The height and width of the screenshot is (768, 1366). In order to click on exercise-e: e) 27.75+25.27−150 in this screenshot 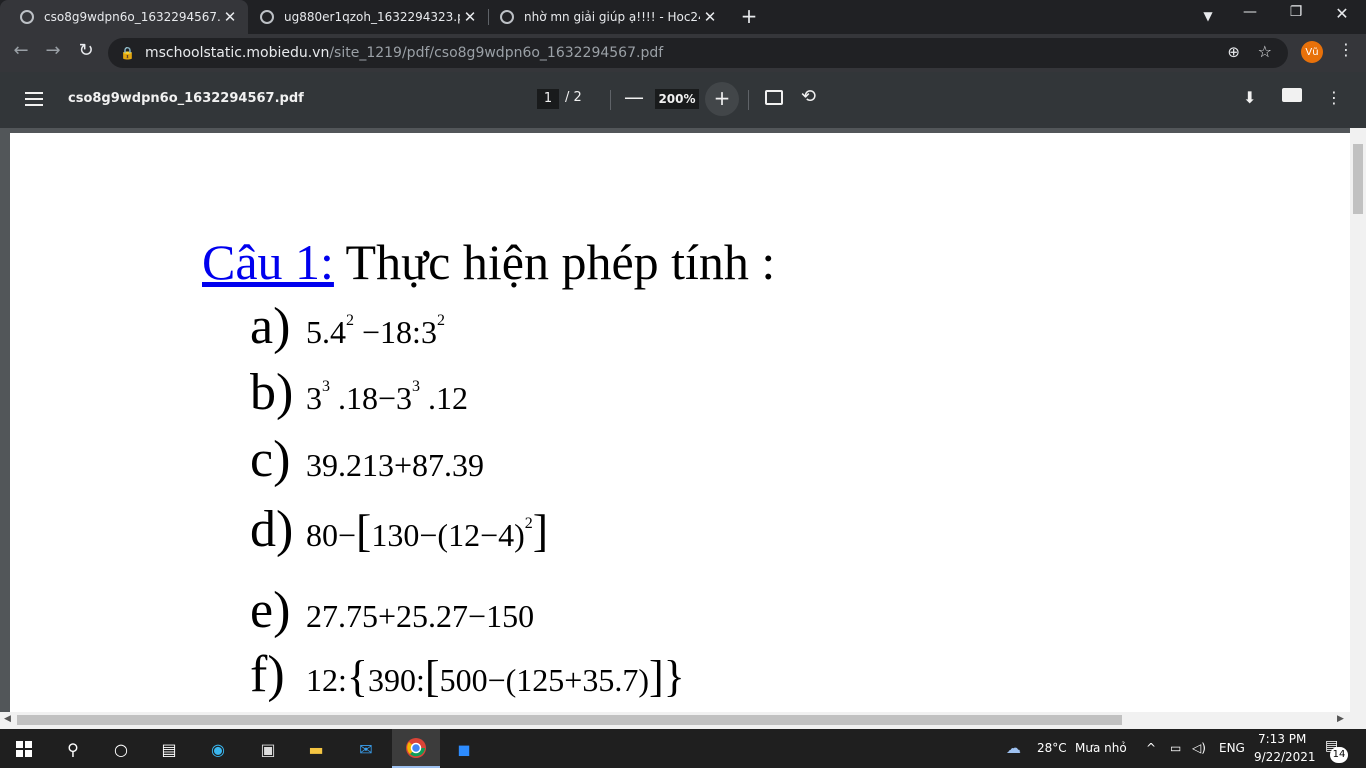, I will do `click(392, 610)`.